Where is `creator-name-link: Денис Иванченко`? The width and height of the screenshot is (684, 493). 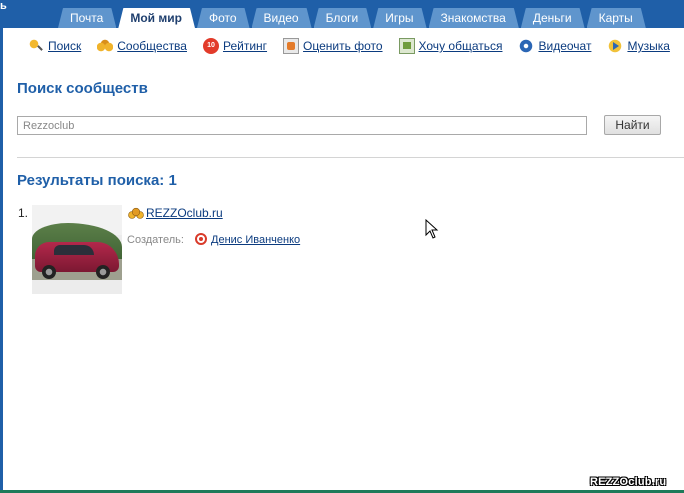 creator-name-link: Денис Иванченко is located at coordinates (255, 240).